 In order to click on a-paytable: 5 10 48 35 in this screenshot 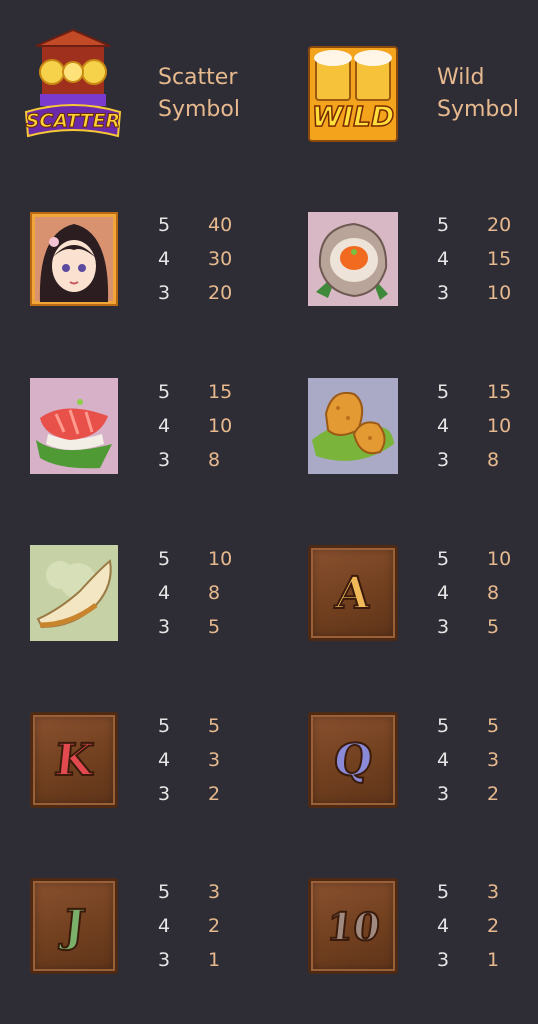, I will do `click(474, 593)`.